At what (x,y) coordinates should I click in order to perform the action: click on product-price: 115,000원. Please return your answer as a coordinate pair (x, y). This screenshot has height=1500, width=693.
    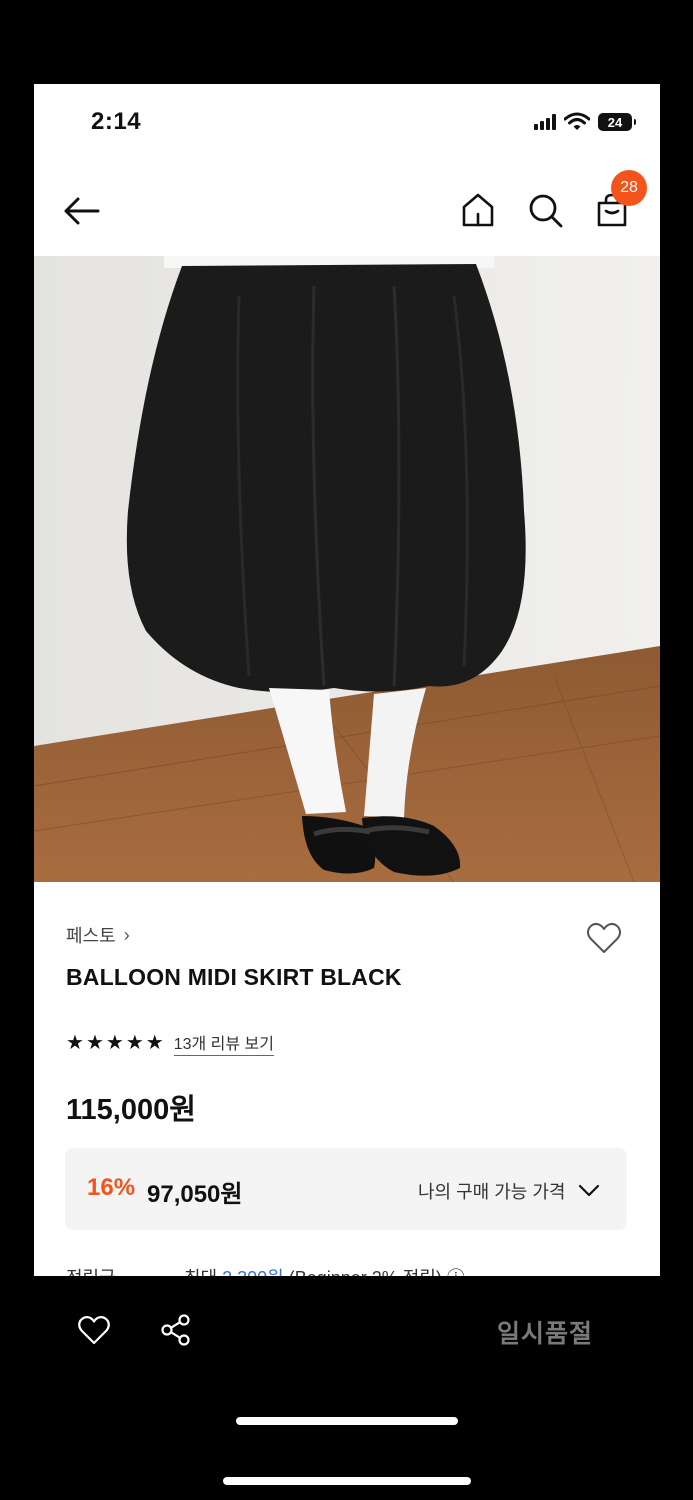
    Looking at the image, I should click on (131, 1110).